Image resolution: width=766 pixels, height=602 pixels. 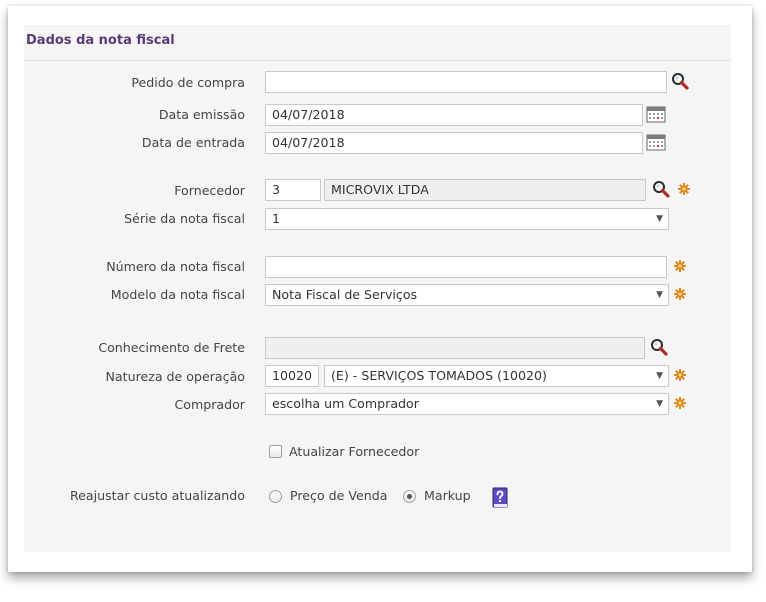 I want to click on help-book-icon, so click(x=500, y=498).